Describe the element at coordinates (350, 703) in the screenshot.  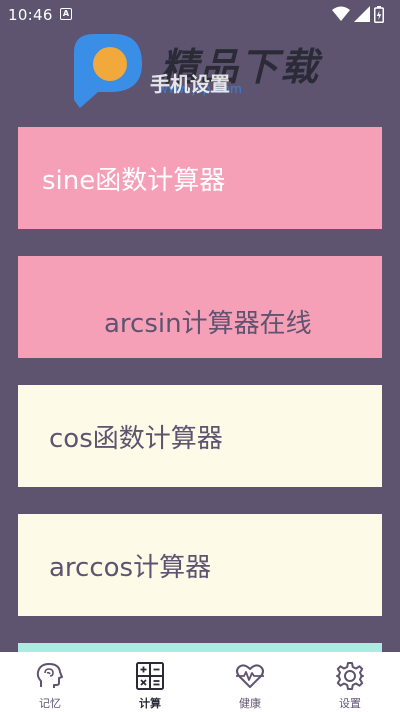
I see `nav-label-settings: 设置` at that location.